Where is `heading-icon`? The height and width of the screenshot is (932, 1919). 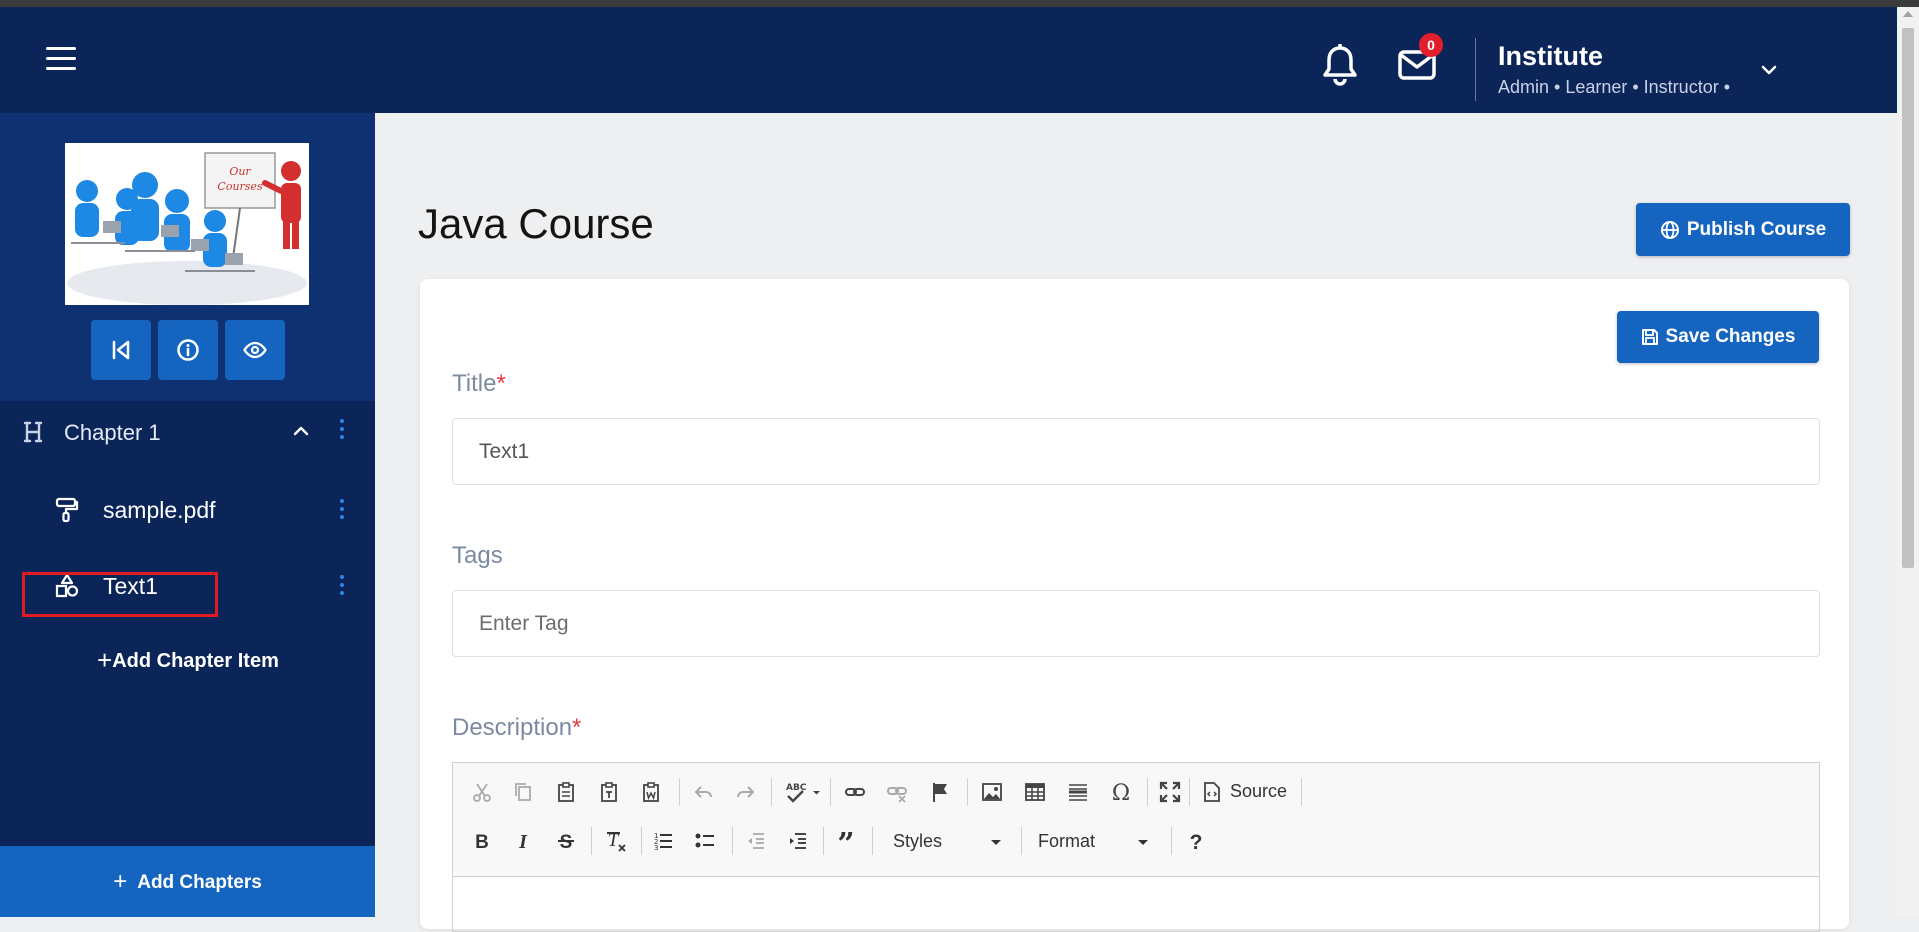
heading-icon is located at coordinates (33, 432).